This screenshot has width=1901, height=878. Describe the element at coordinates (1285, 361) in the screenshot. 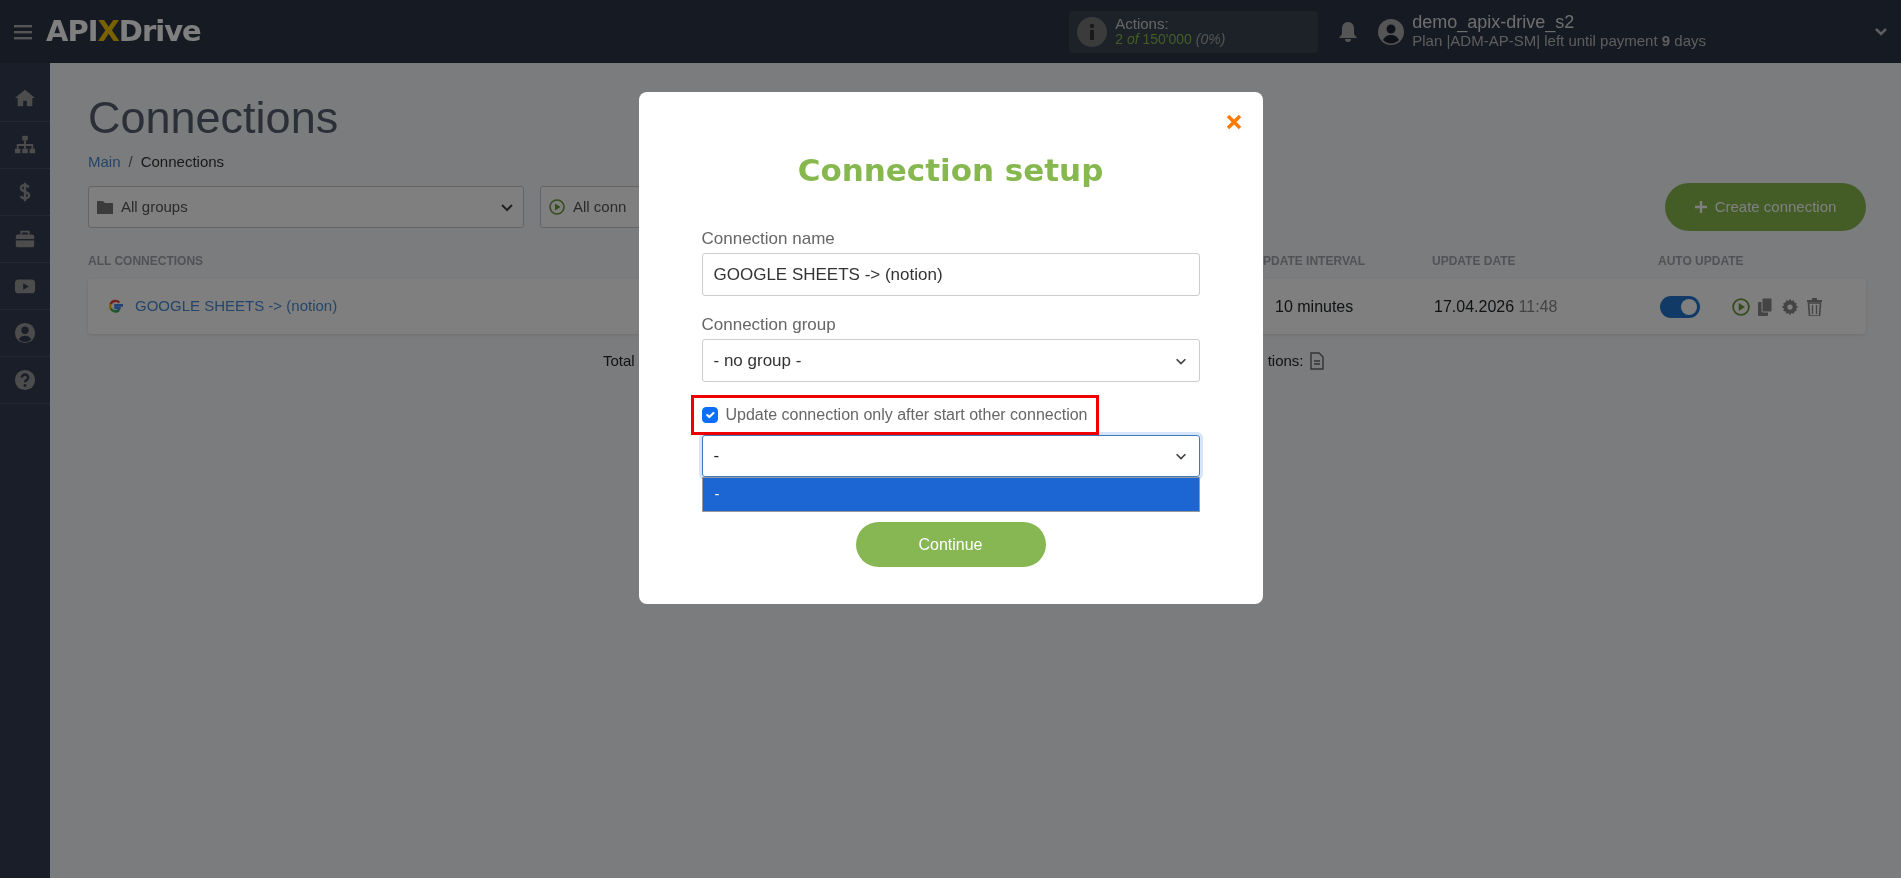

I see `summary-text: tions:` at that location.